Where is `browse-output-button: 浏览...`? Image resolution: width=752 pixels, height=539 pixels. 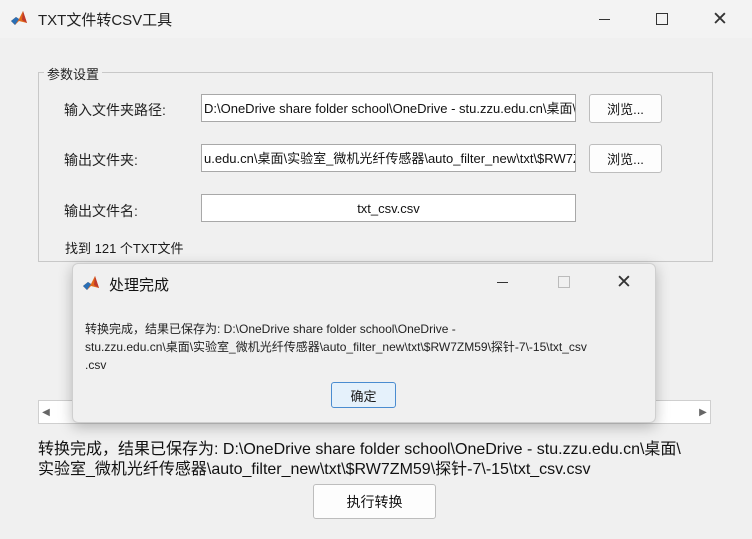 browse-output-button: 浏览... is located at coordinates (625, 158).